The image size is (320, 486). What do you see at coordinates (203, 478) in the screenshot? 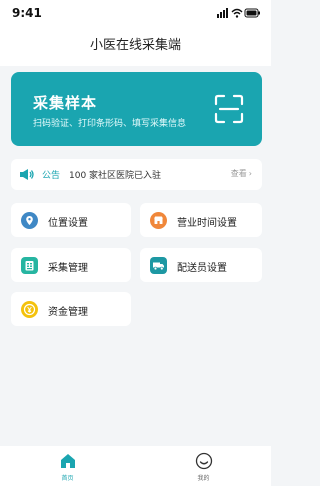
I see `tab-mine-label: 我的` at bounding box center [203, 478].